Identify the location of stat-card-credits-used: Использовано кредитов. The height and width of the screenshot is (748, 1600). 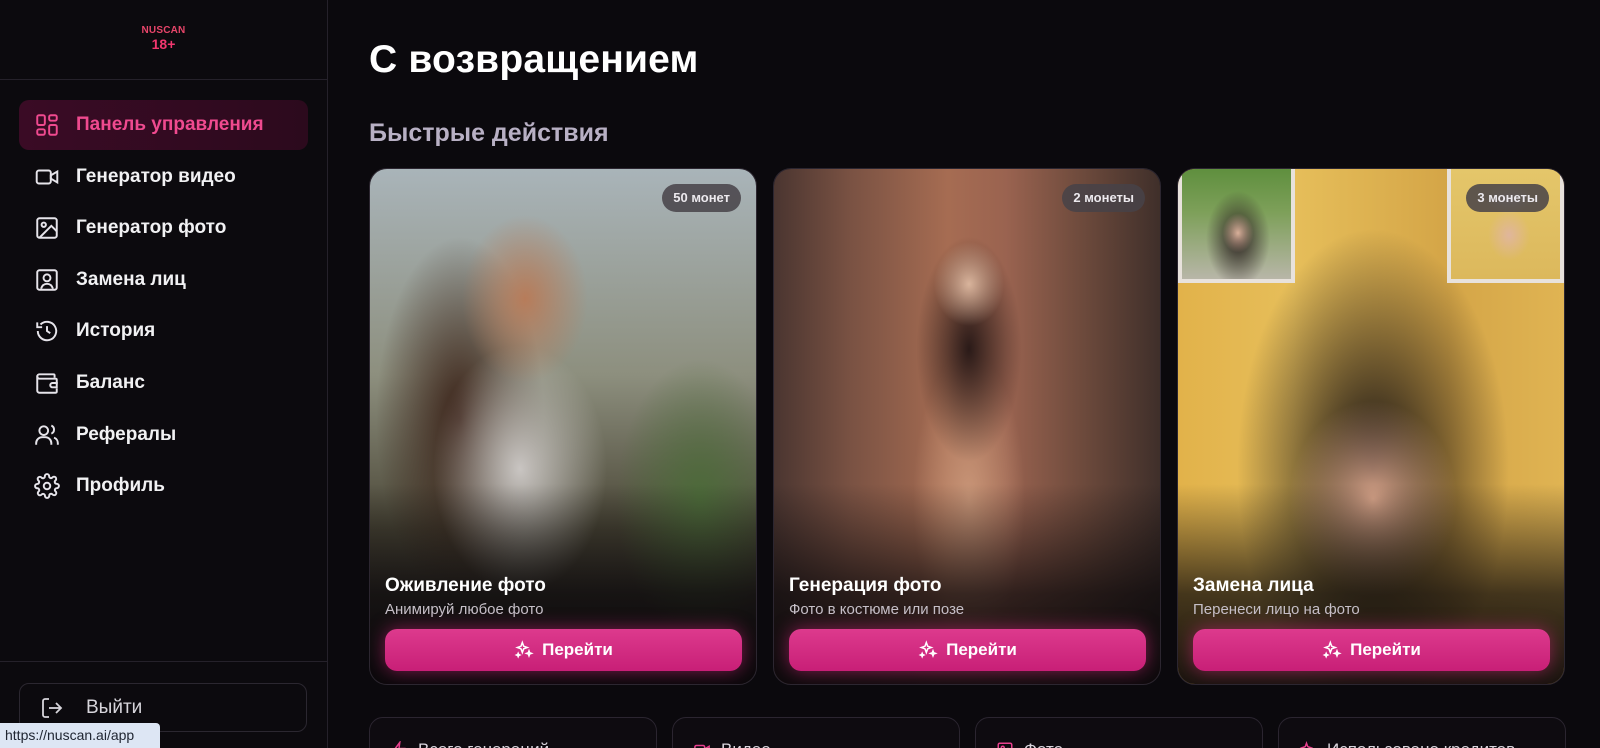
(1422, 732).